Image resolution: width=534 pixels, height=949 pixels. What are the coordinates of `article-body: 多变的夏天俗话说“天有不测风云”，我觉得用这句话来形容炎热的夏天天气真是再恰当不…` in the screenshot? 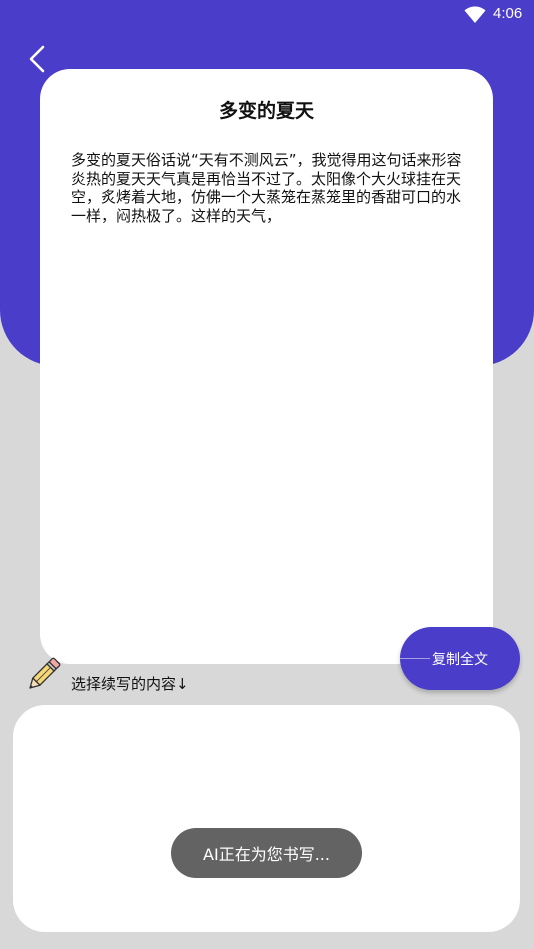 It's located at (266, 188).